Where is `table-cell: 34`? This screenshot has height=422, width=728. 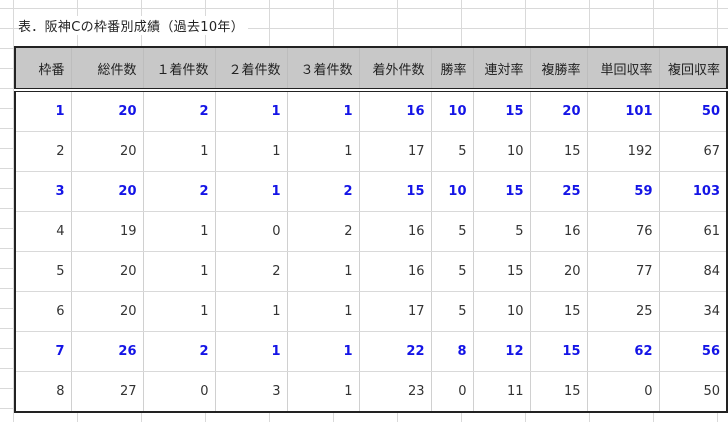 table-cell: 34 is located at coordinates (692, 311).